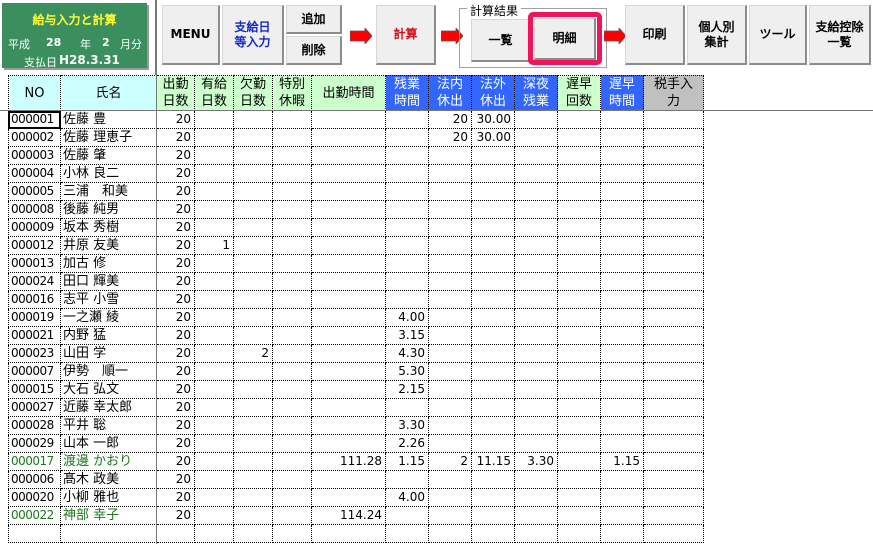 The width and height of the screenshot is (873, 544). I want to click on cell-nonlegal-holiday-work: 30.00, so click(493, 120).